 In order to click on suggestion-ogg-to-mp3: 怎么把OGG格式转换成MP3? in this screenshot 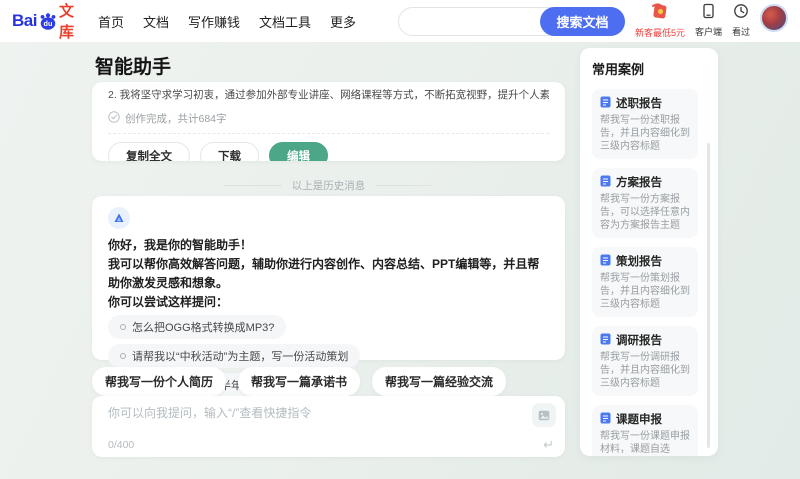, I will do `click(197, 327)`.